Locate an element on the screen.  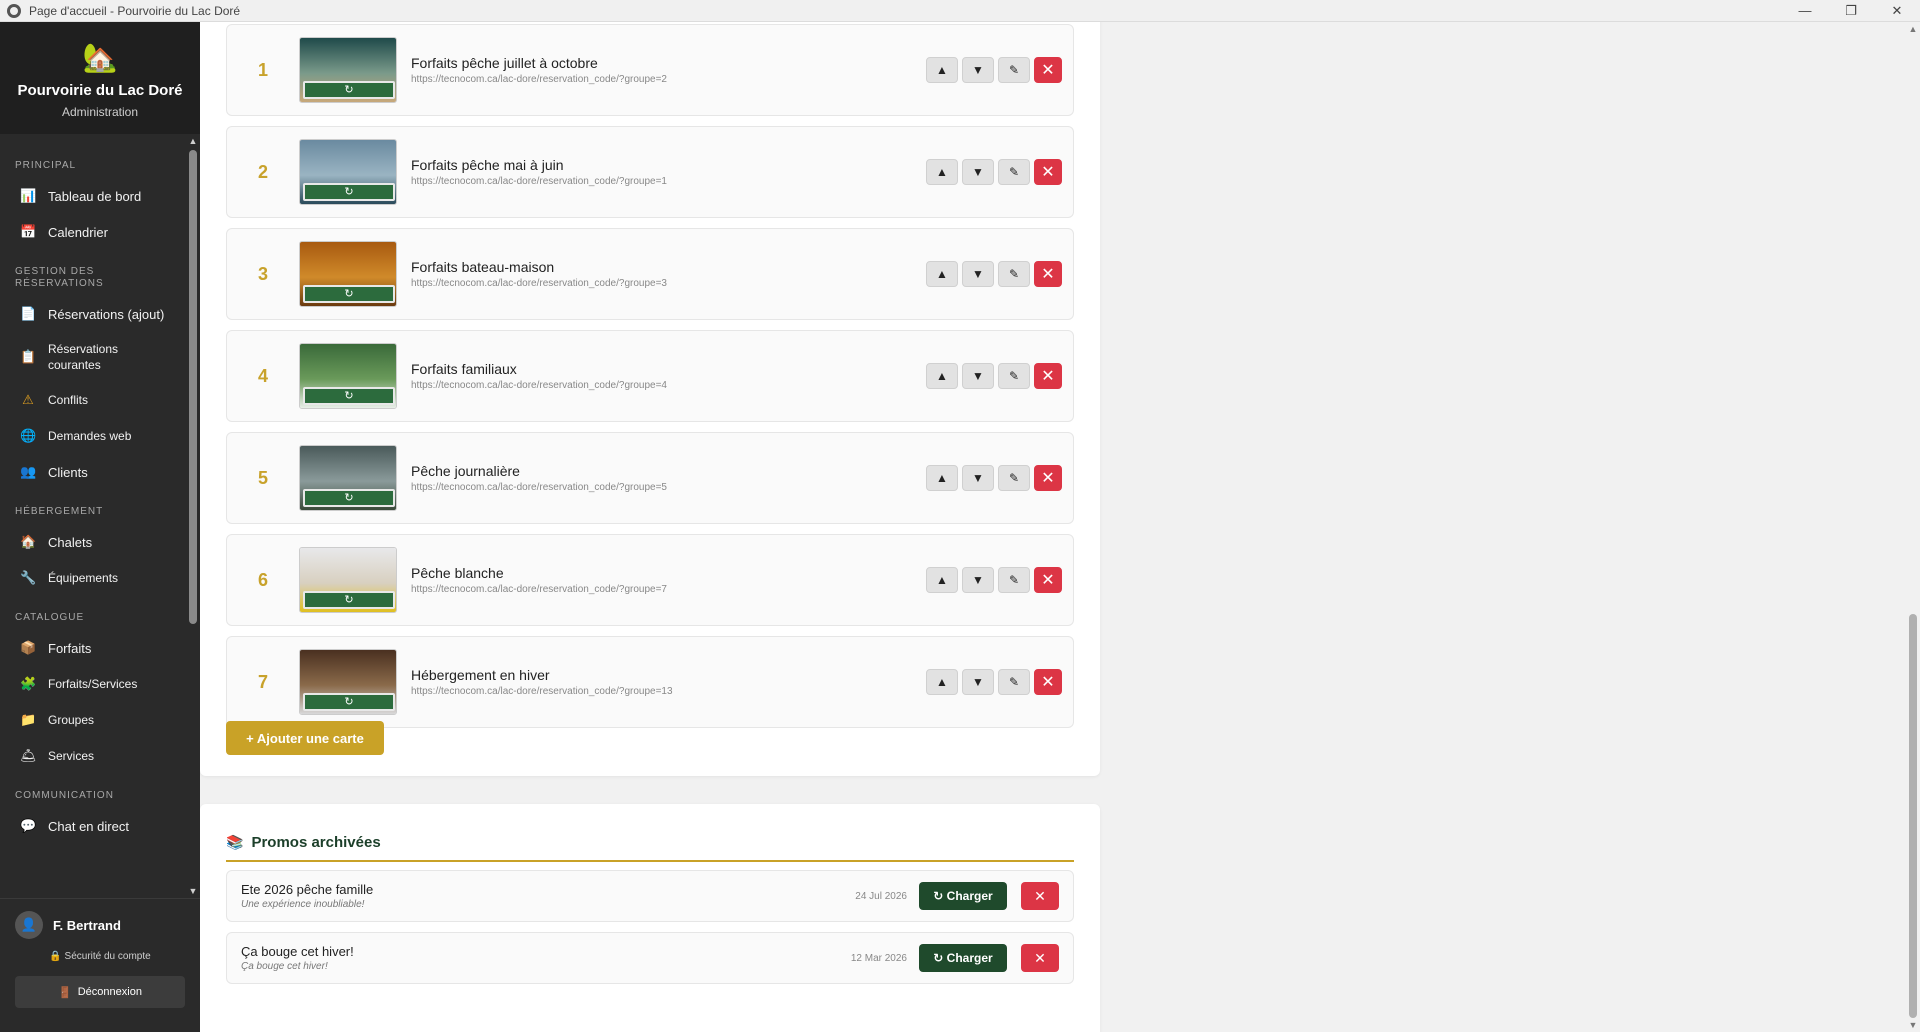
close-window-button: ✕ is located at coordinates (1897, 11).